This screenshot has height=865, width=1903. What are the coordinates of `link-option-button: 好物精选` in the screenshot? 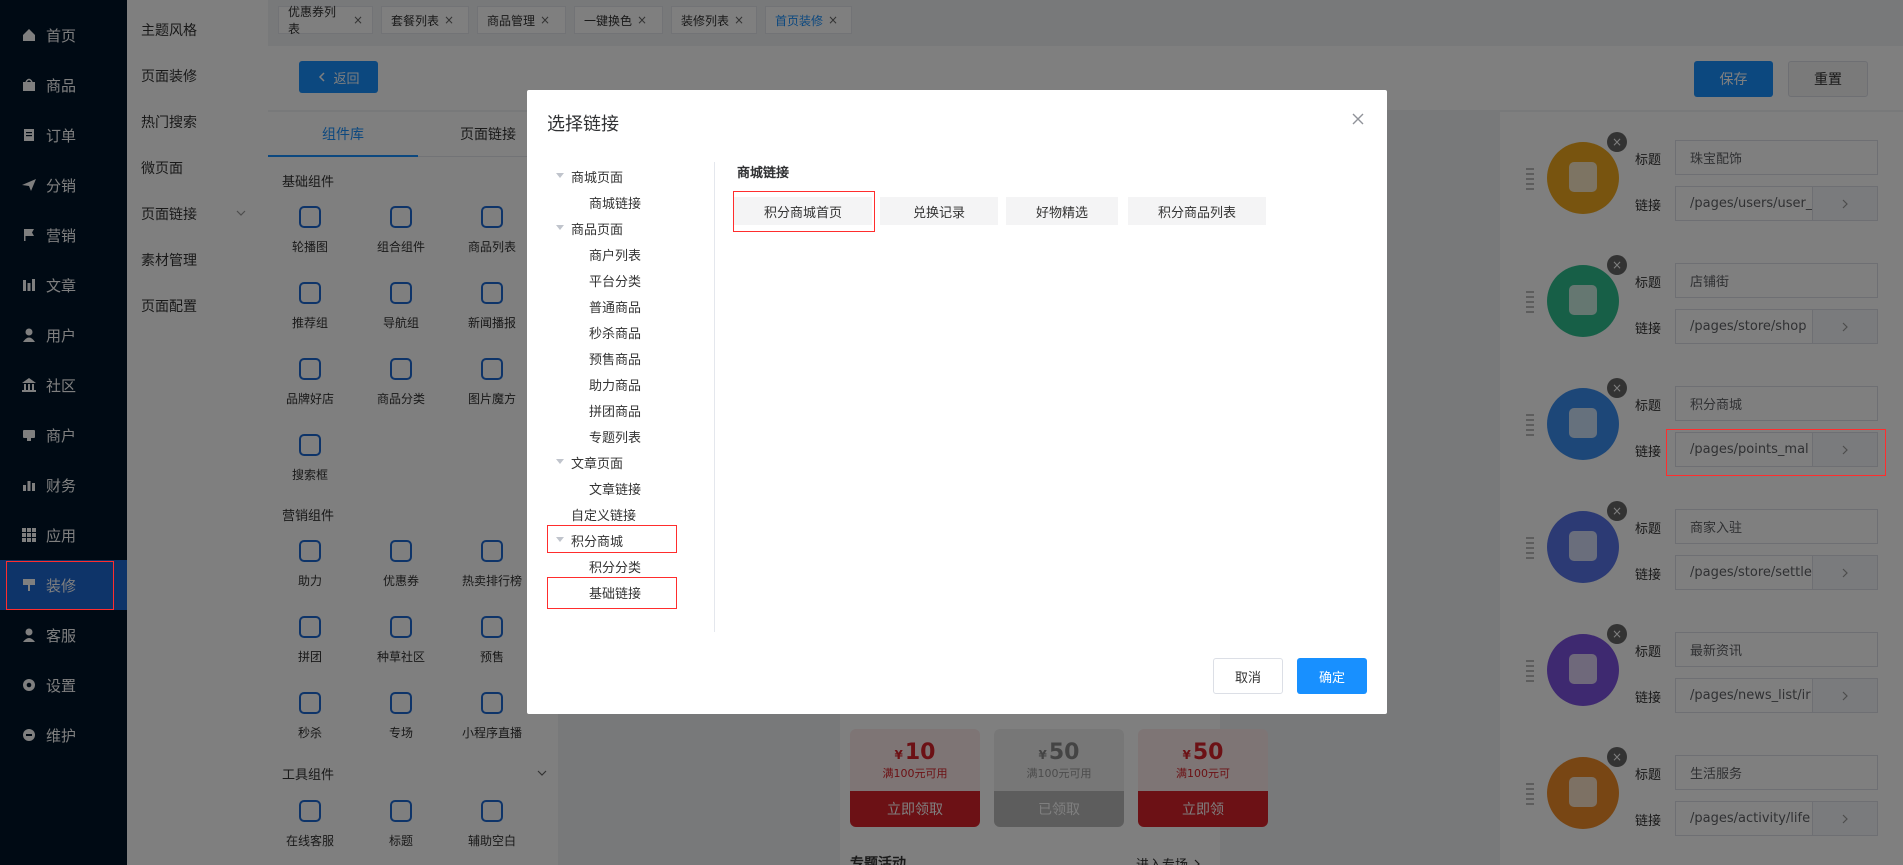 It's located at (1062, 211).